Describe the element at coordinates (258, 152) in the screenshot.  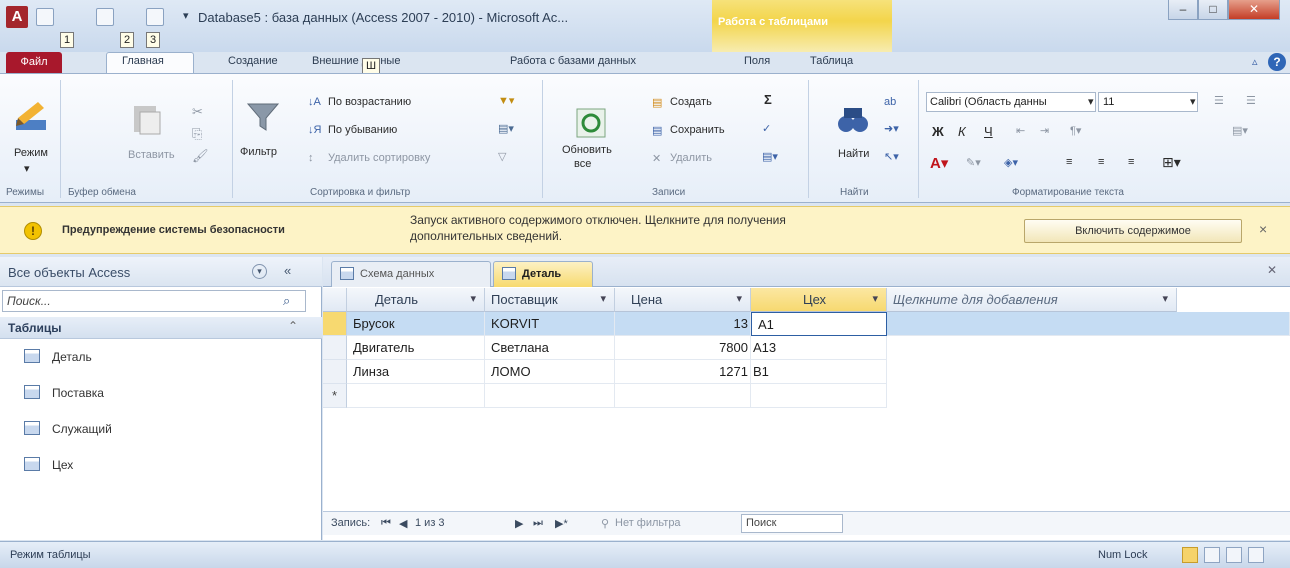
I see `filter-label: Фильтр` at that location.